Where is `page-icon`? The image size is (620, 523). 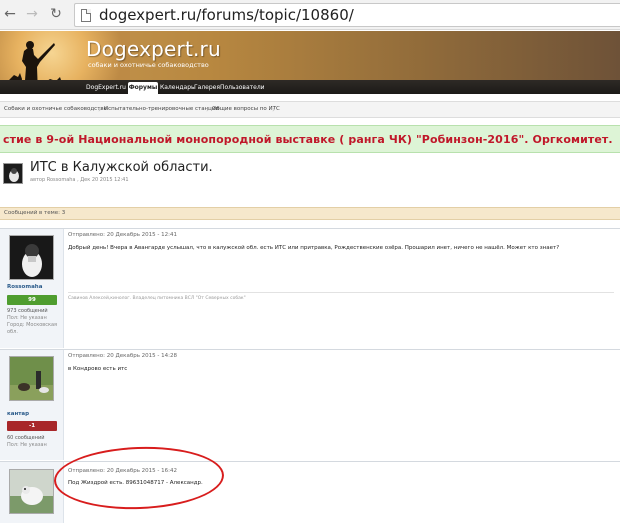
page-icon is located at coordinates (86, 15).